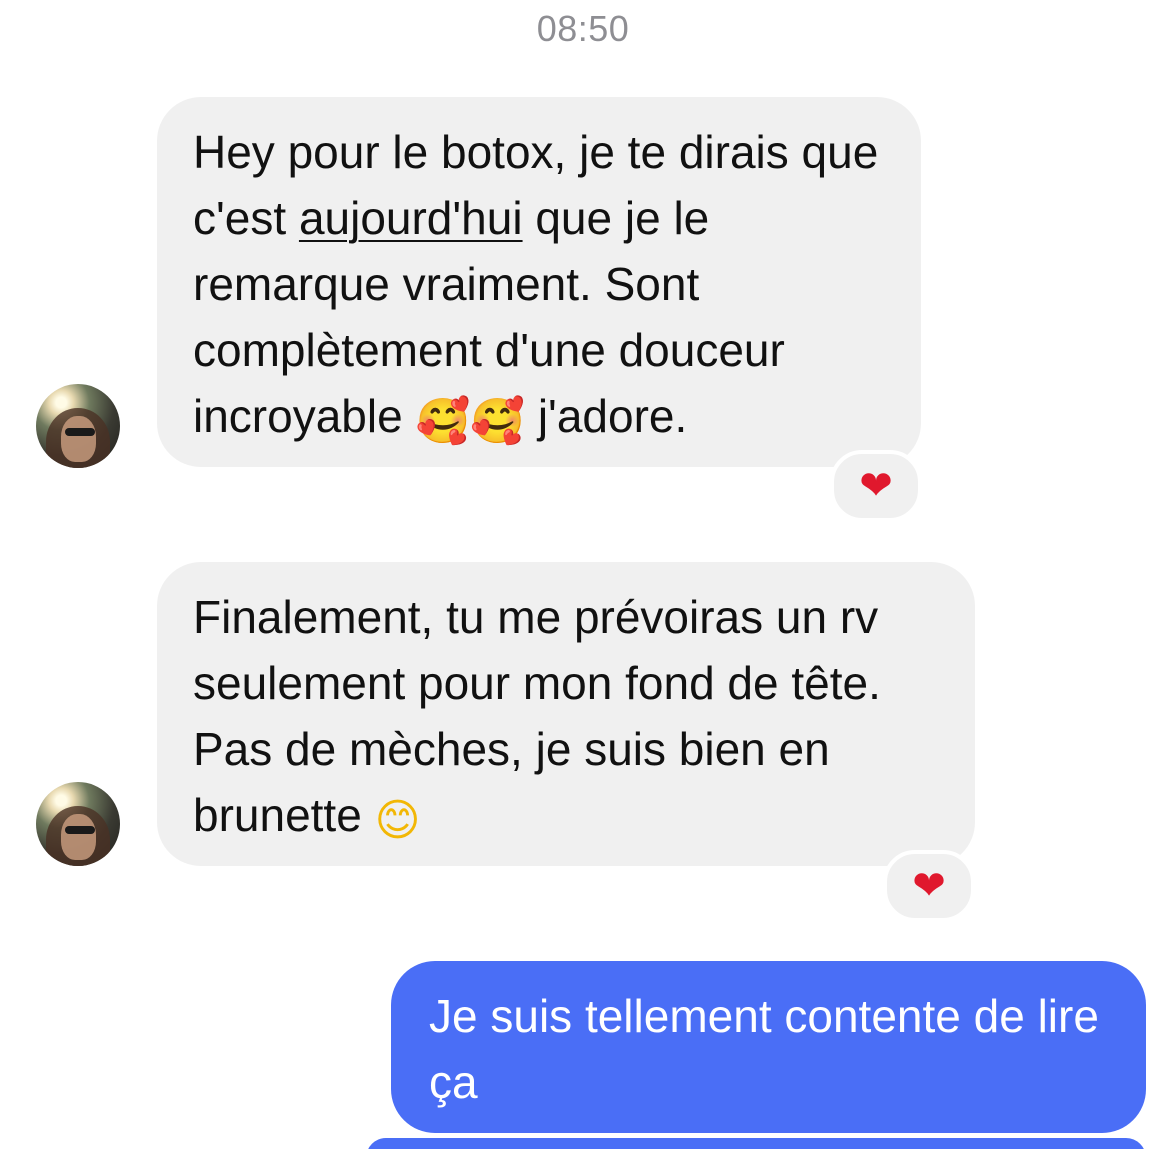  I want to click on message-timestamp: 08:50, so click(583, 28).